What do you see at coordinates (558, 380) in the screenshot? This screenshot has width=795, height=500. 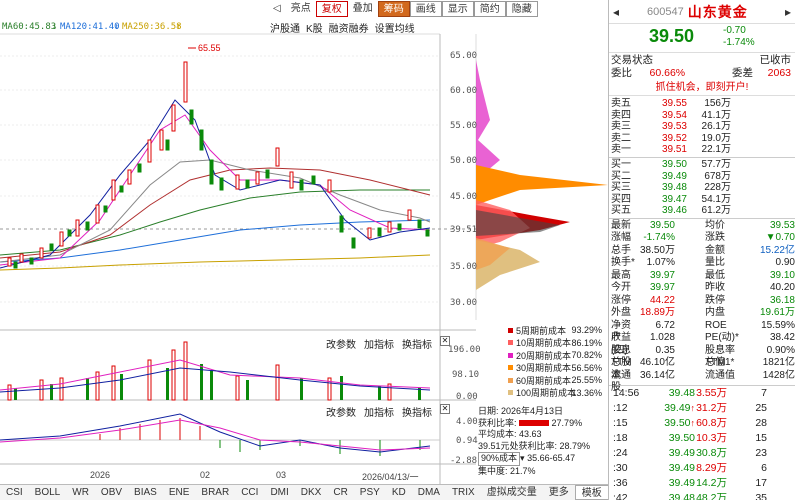 I see `cost-legend-item: 60周期前成本 25.55%` at bounding box center [558, 380].